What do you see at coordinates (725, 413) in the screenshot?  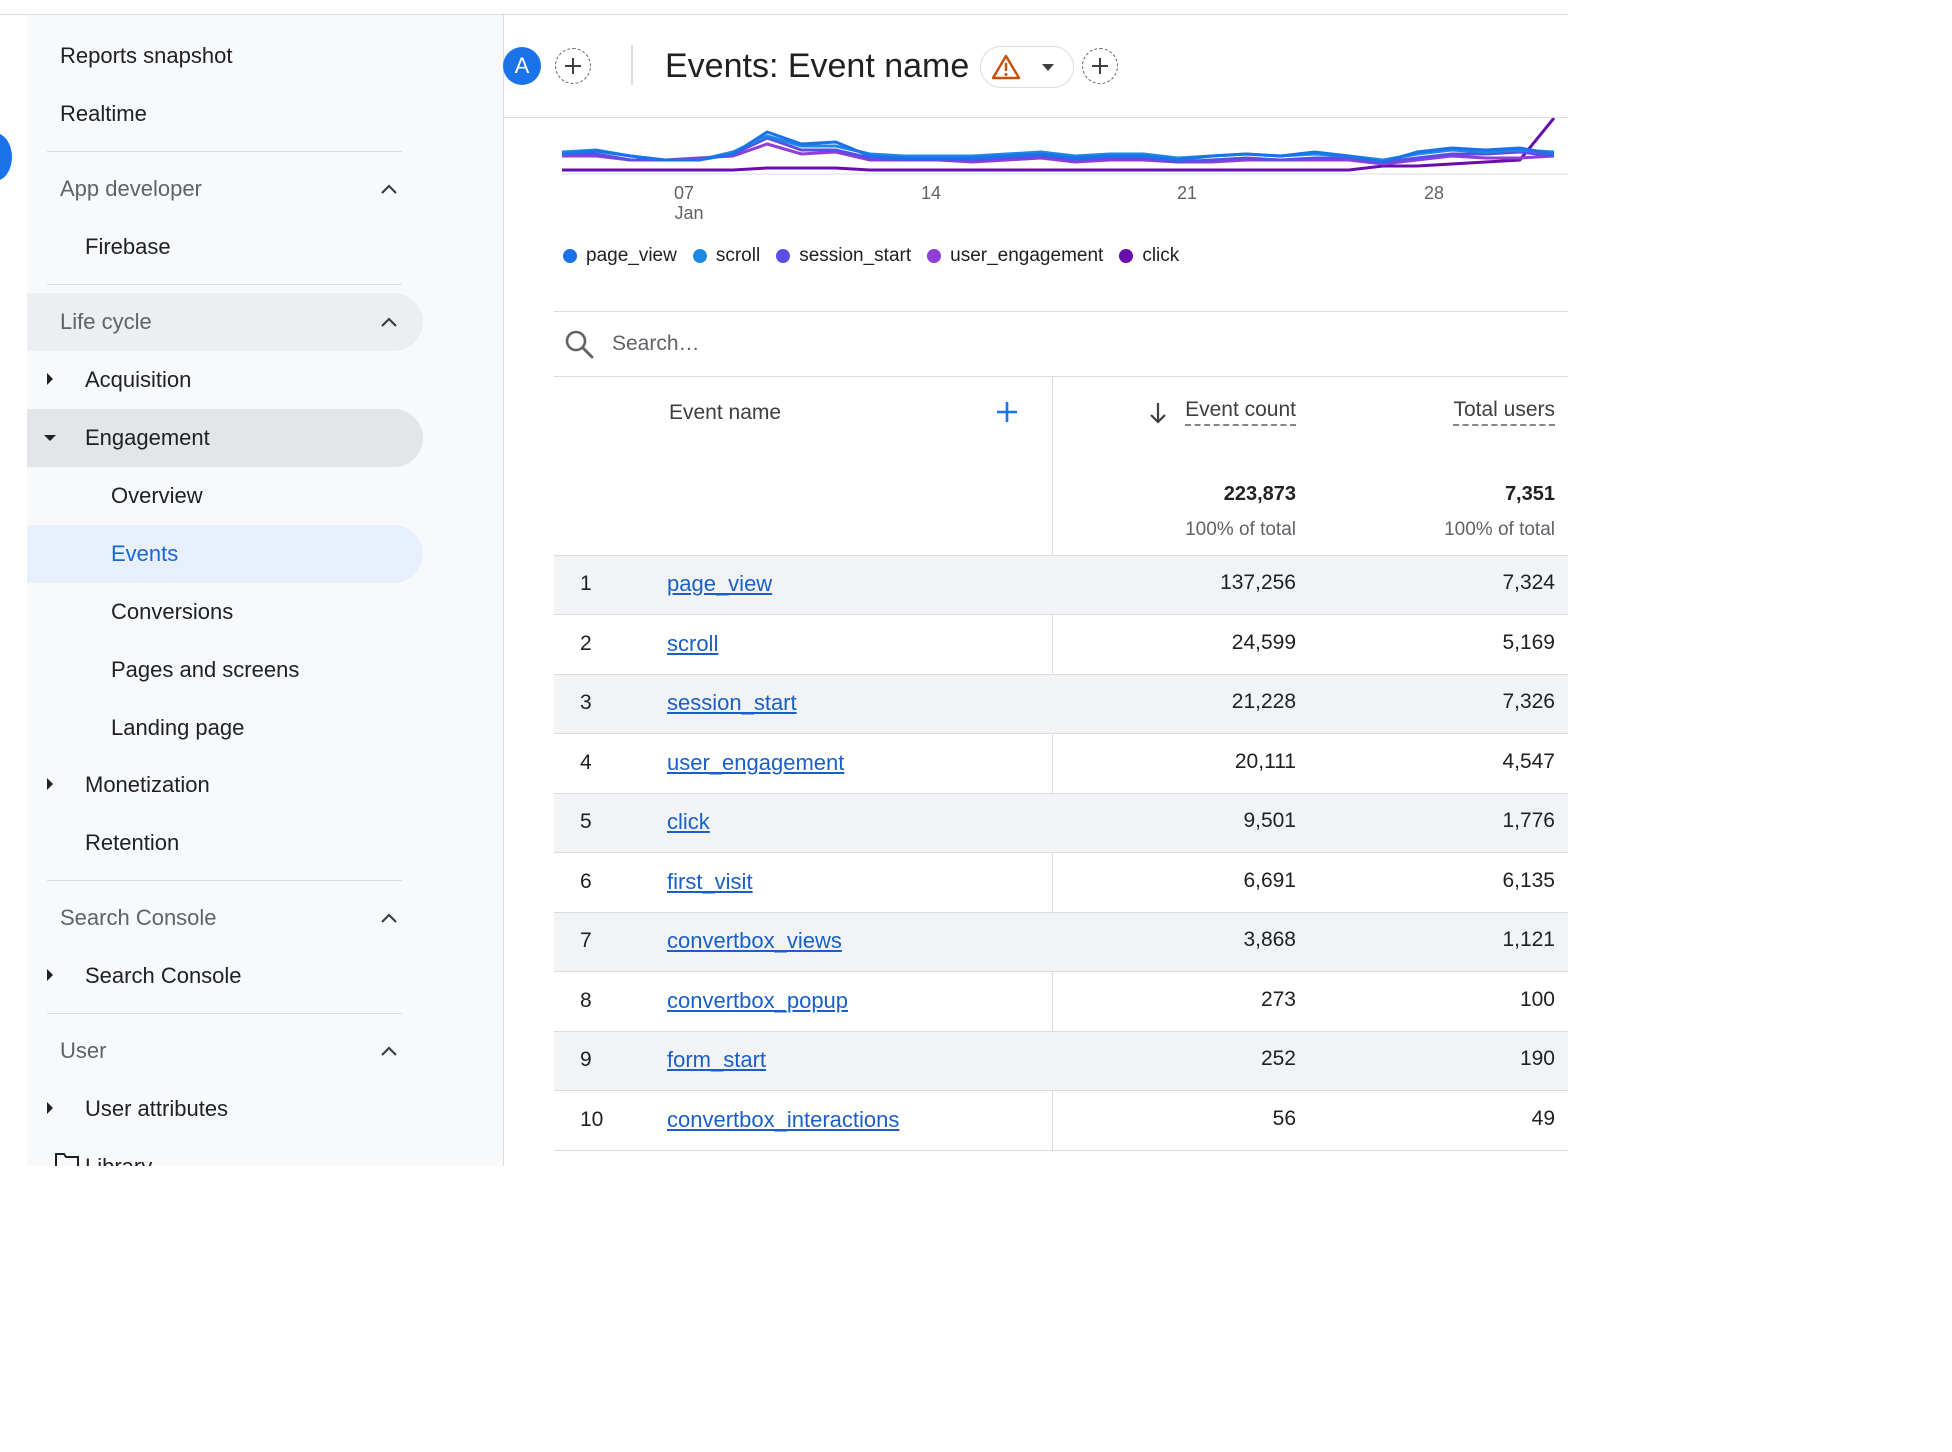 I see `column-header-event-name: Event name` at bounding box center [725, 413].